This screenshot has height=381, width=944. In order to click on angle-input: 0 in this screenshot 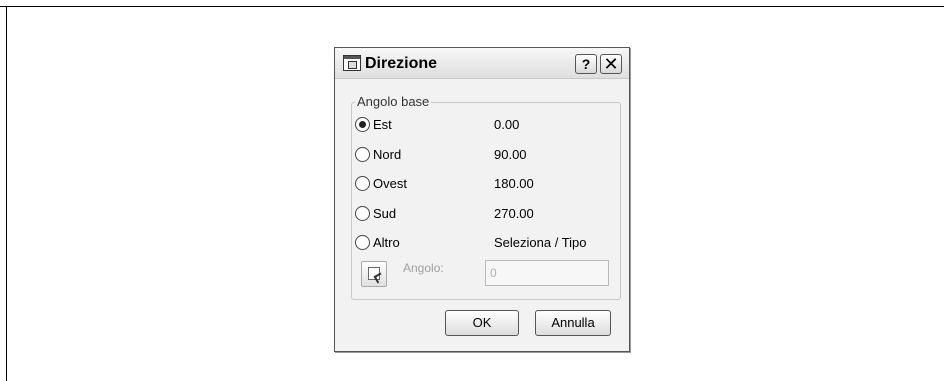, I will do `click(547, 273)`.